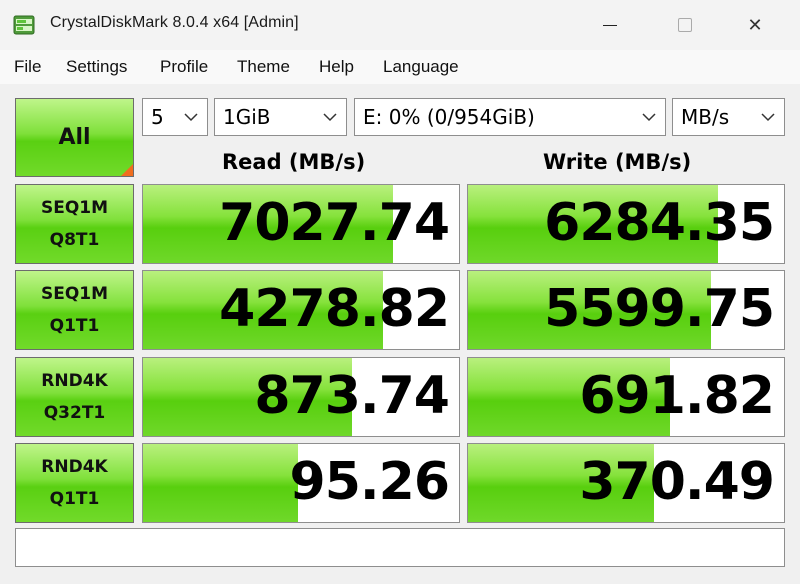  What do you see at coordinates (74, 224) in the screenshot?
I see `test-button-seq1m-q8t1: SEQ1M Q8T1` at bounding box center [74, 224].